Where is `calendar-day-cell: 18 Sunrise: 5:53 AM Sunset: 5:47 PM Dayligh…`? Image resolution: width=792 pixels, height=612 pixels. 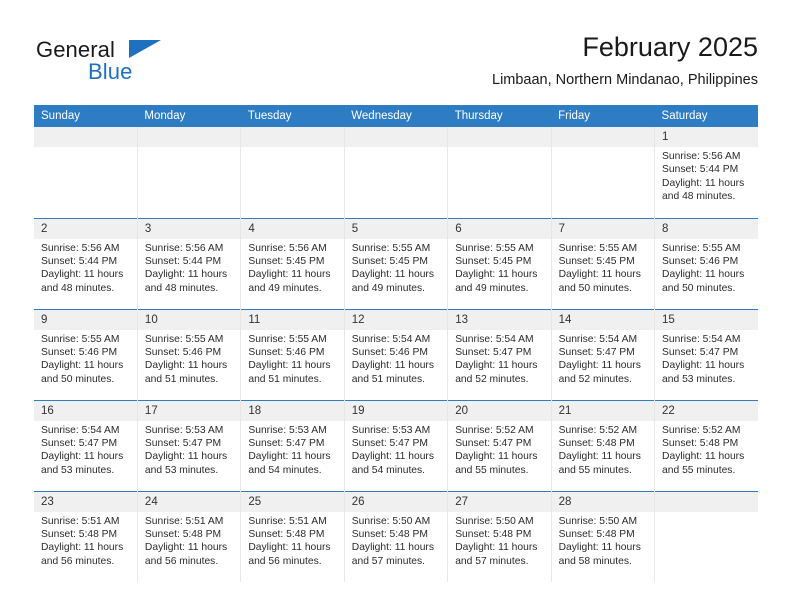
calendar-day-cell: 18 Sunrise: 5:53 AM Sunset: 5:47 PM Dayligh… is located at coordinates (292, 445).